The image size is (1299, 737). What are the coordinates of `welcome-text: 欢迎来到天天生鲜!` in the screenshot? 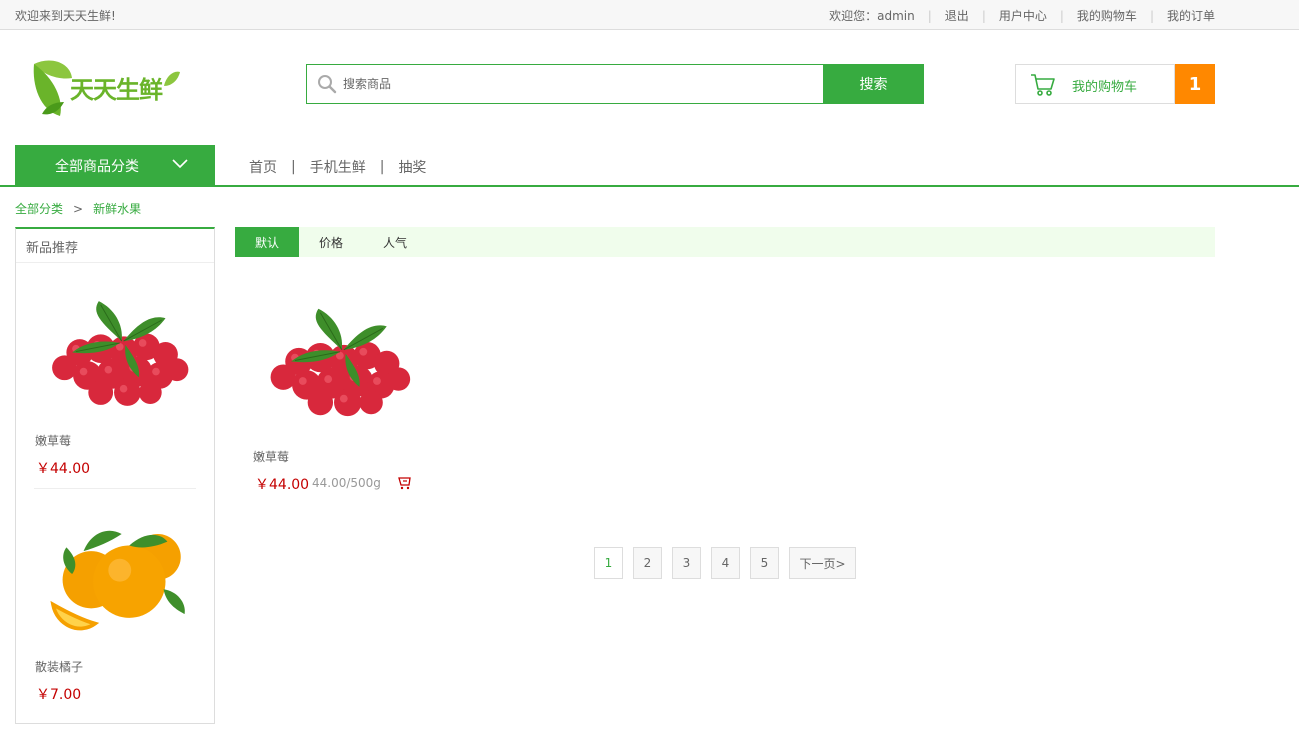 It's located at (65, 16).